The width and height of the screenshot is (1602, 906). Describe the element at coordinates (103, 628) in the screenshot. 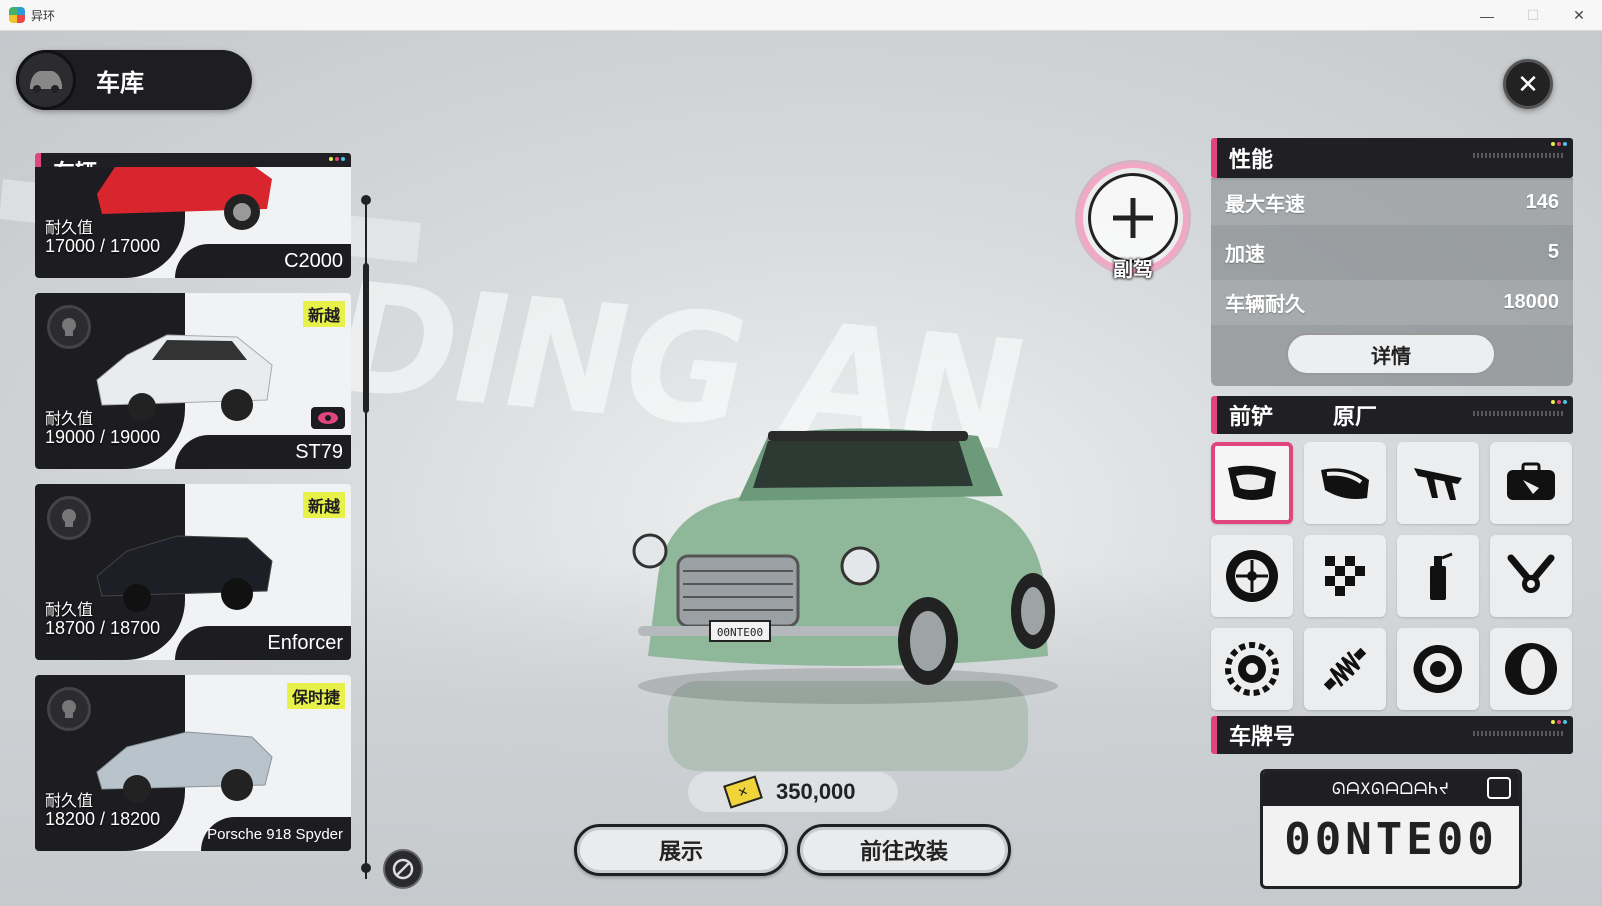

I see `durability-value: 18700 / 18700` at that location.